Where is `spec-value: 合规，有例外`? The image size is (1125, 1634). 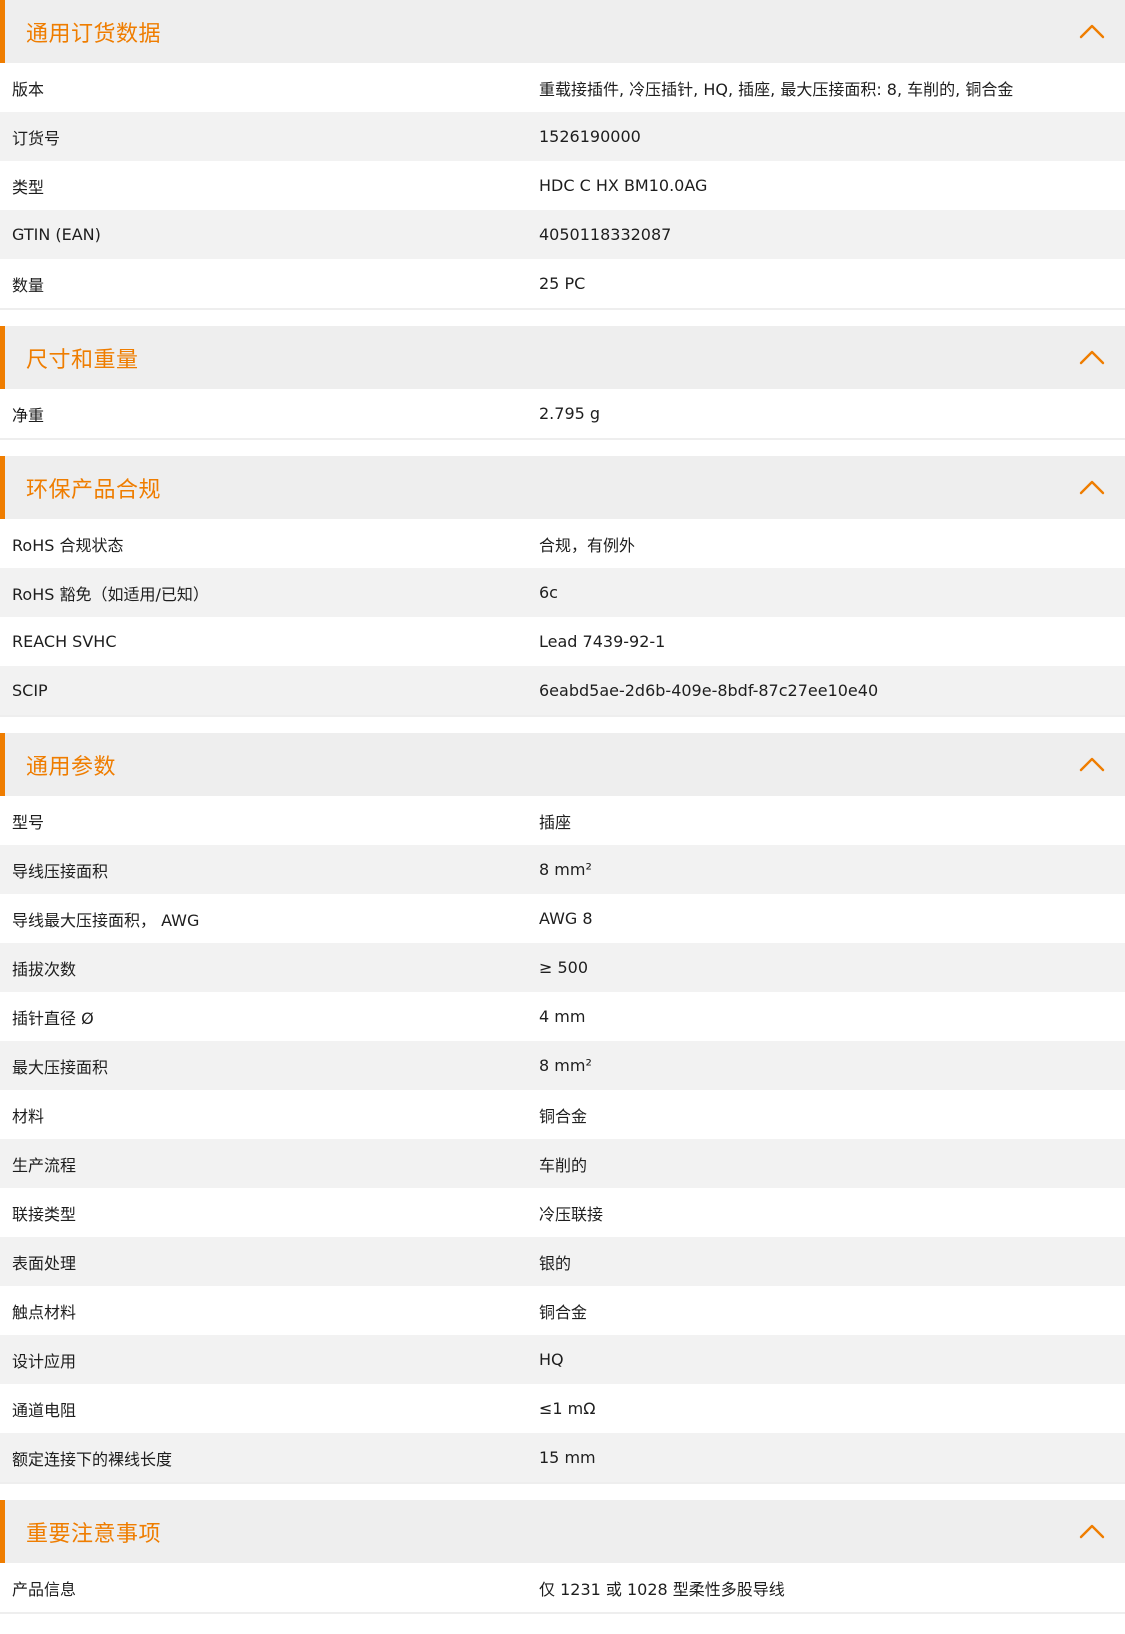 spec-value: 合规，有例外 is located at coordinates (587, 545).